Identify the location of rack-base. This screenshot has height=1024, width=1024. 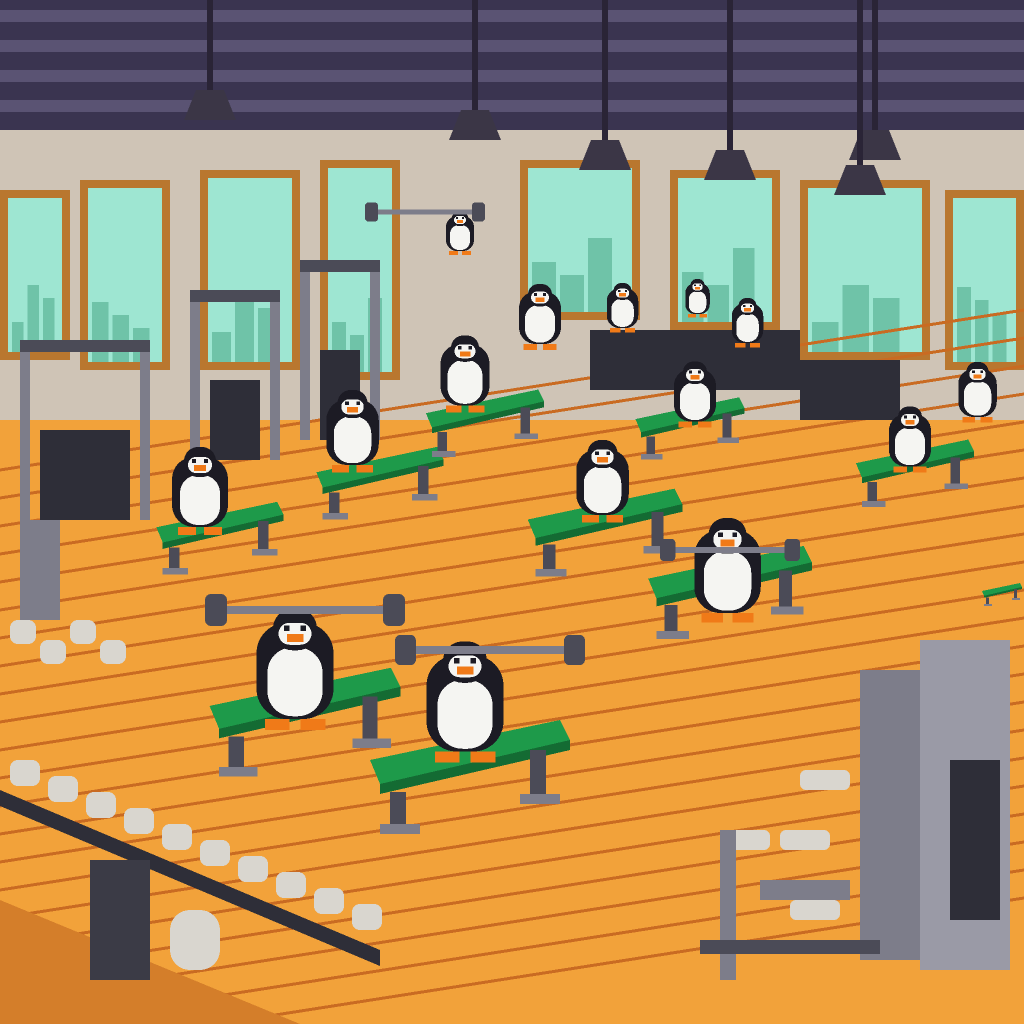
(790, 947).